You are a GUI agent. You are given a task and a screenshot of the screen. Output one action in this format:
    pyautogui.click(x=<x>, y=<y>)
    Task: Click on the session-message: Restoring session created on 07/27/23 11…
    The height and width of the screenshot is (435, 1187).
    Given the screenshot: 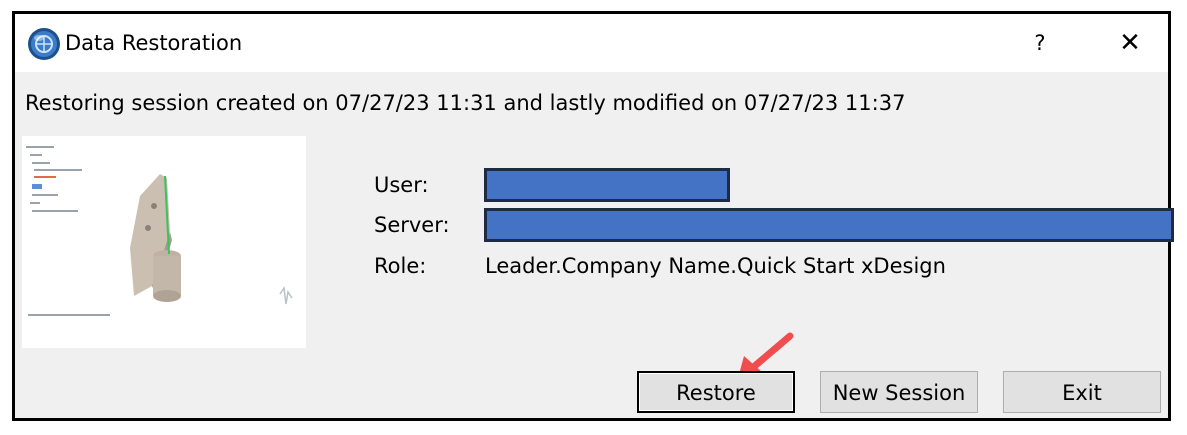 What is the action you would take?
    pyautogui.click(x=465, y=103)
    